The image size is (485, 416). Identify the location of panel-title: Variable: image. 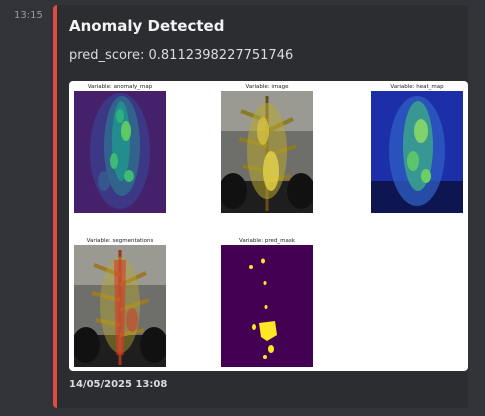
(267, 87).